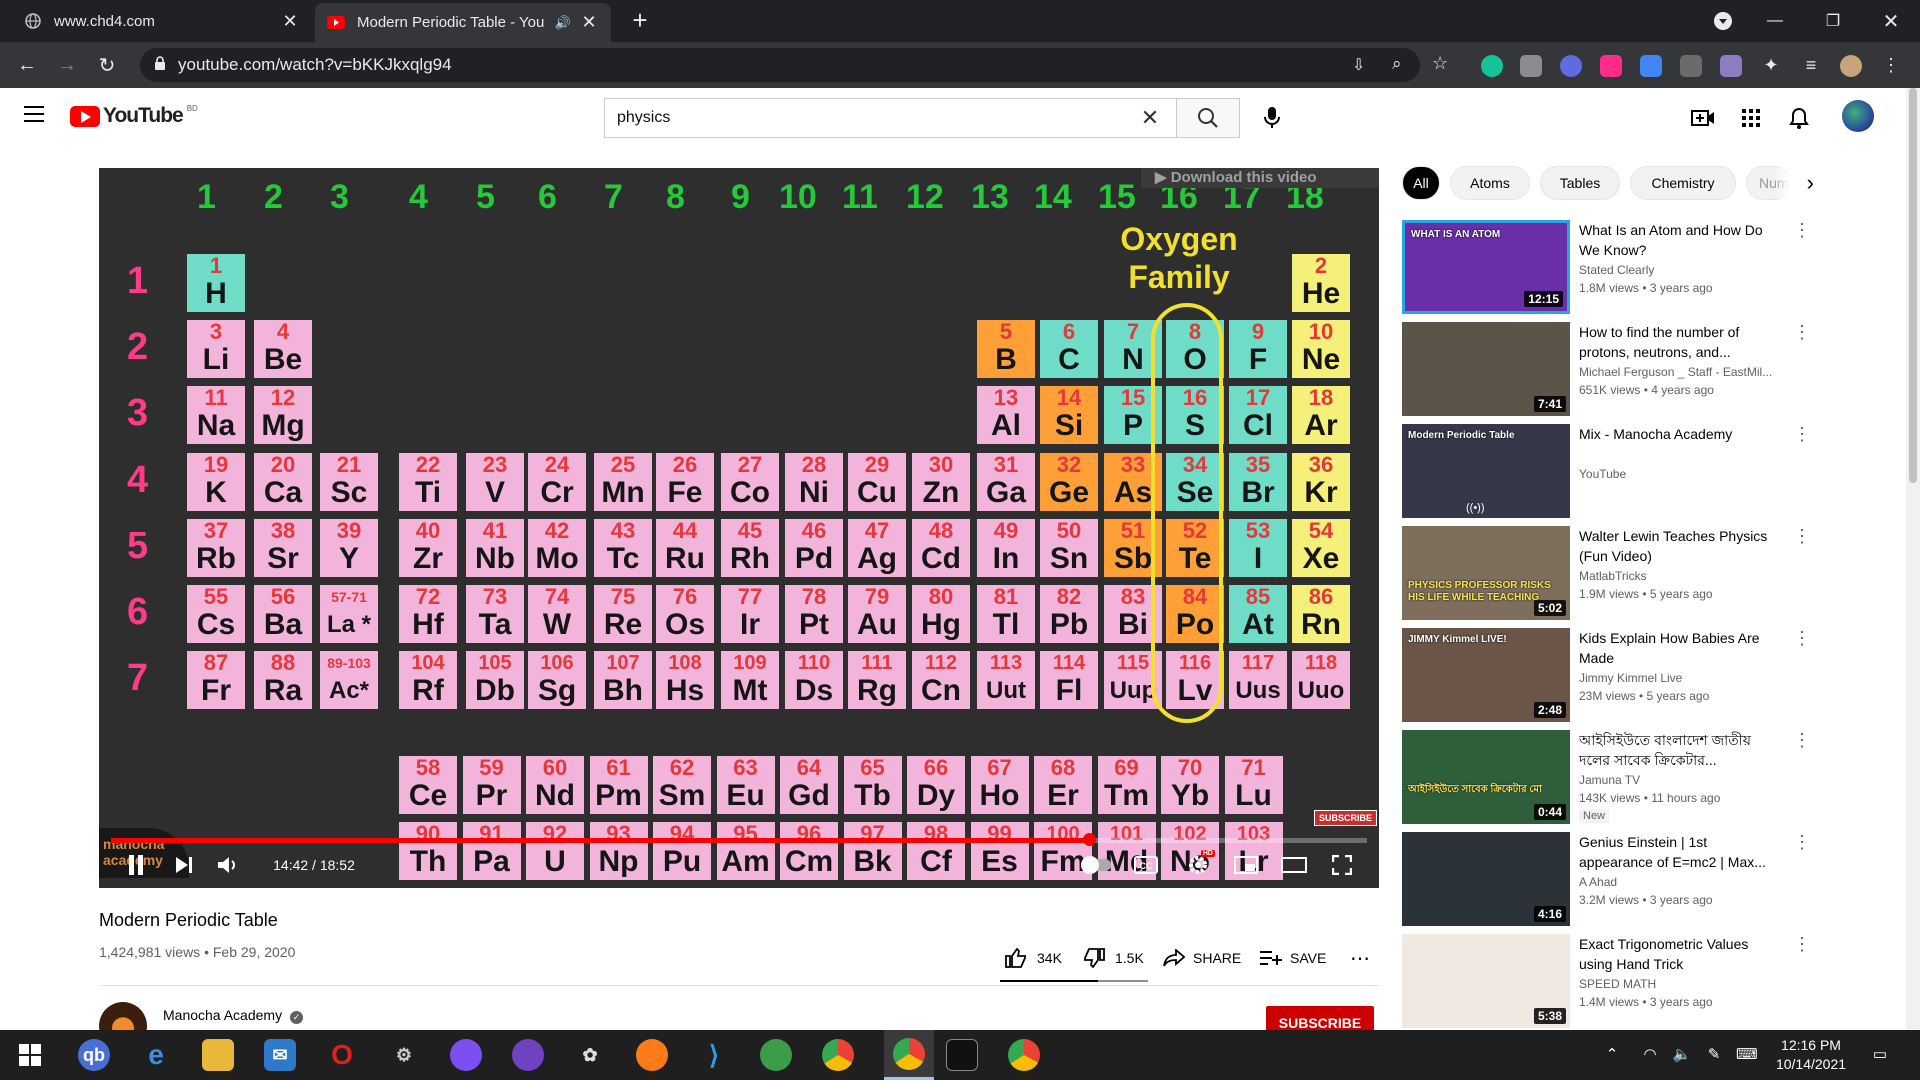 The height and width of the screenshot is (1080, 1920). I want to click on recommendation-channel: Jamuna TV, so click(1681, 780).